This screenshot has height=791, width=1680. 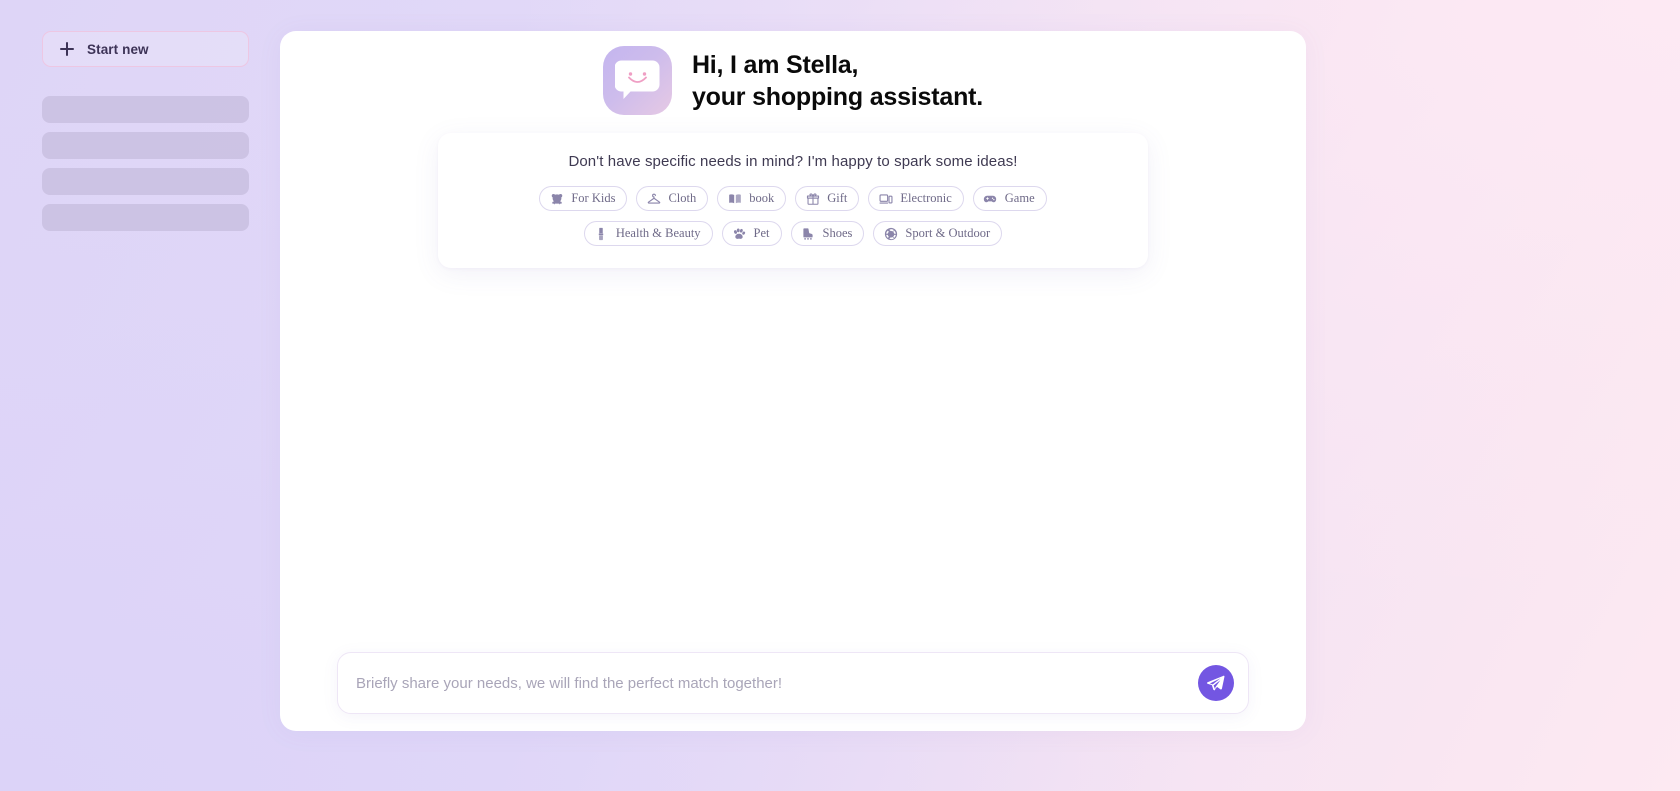 I want to click on category-chip-sport-and-outdoor: Sport & Outdoor, so click(x=938, y=233).